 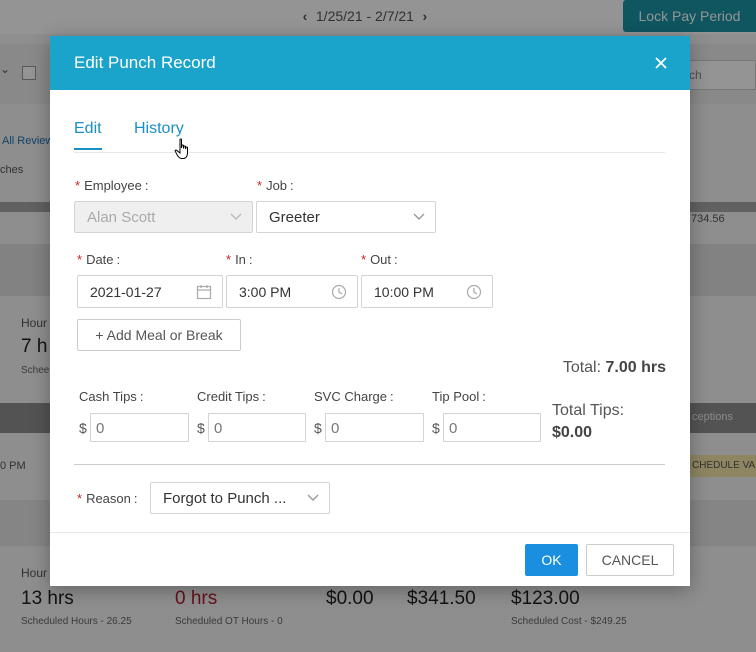 I want to click on in-time-value: 3:00 PM, so click(x=265, y=292).